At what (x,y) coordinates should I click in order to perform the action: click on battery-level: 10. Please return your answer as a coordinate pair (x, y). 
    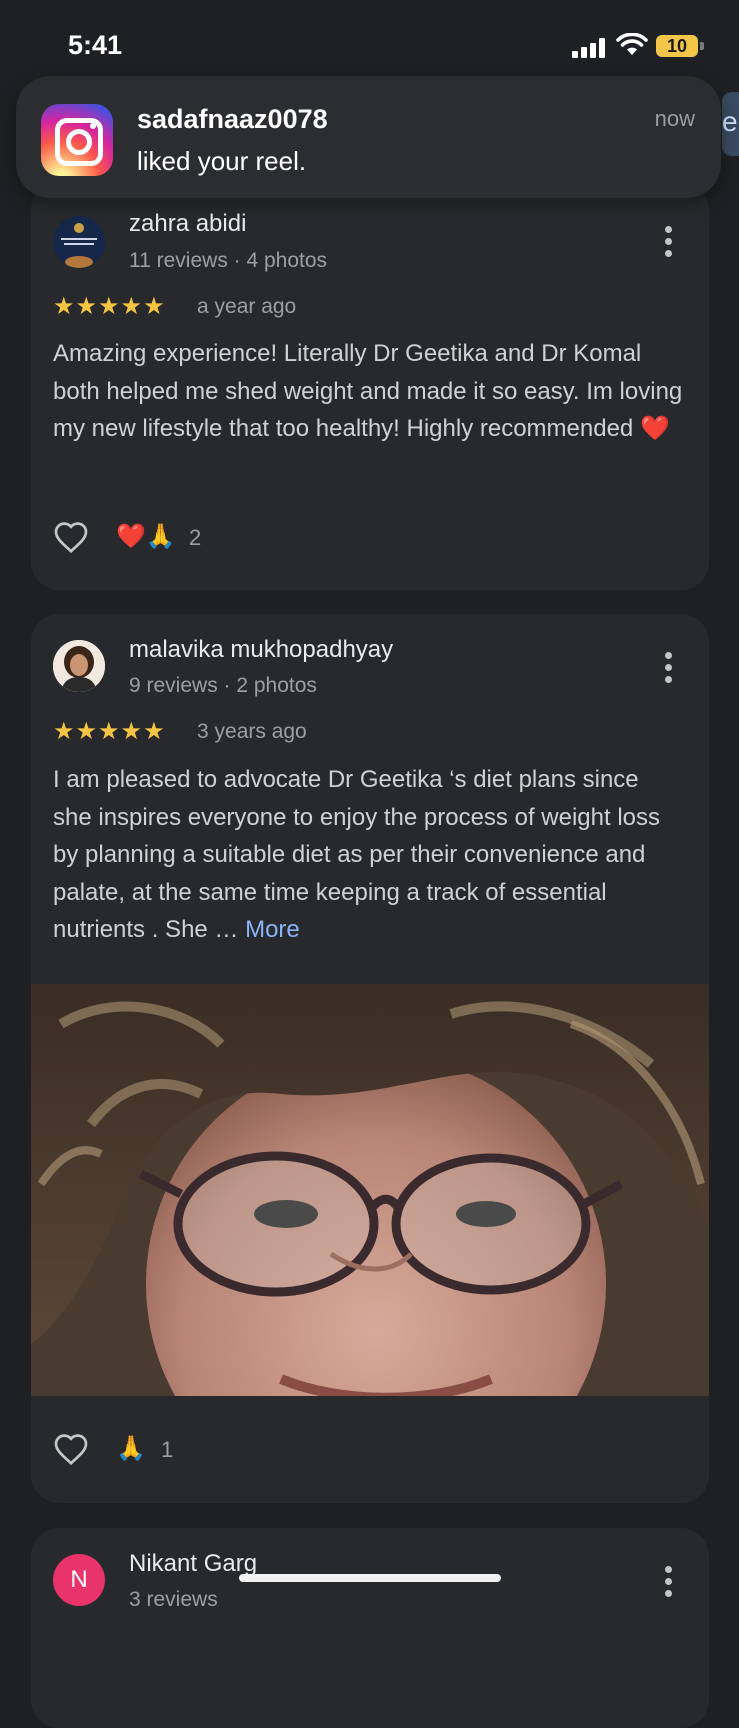
    Looking at the image, I should click on (677, 46).